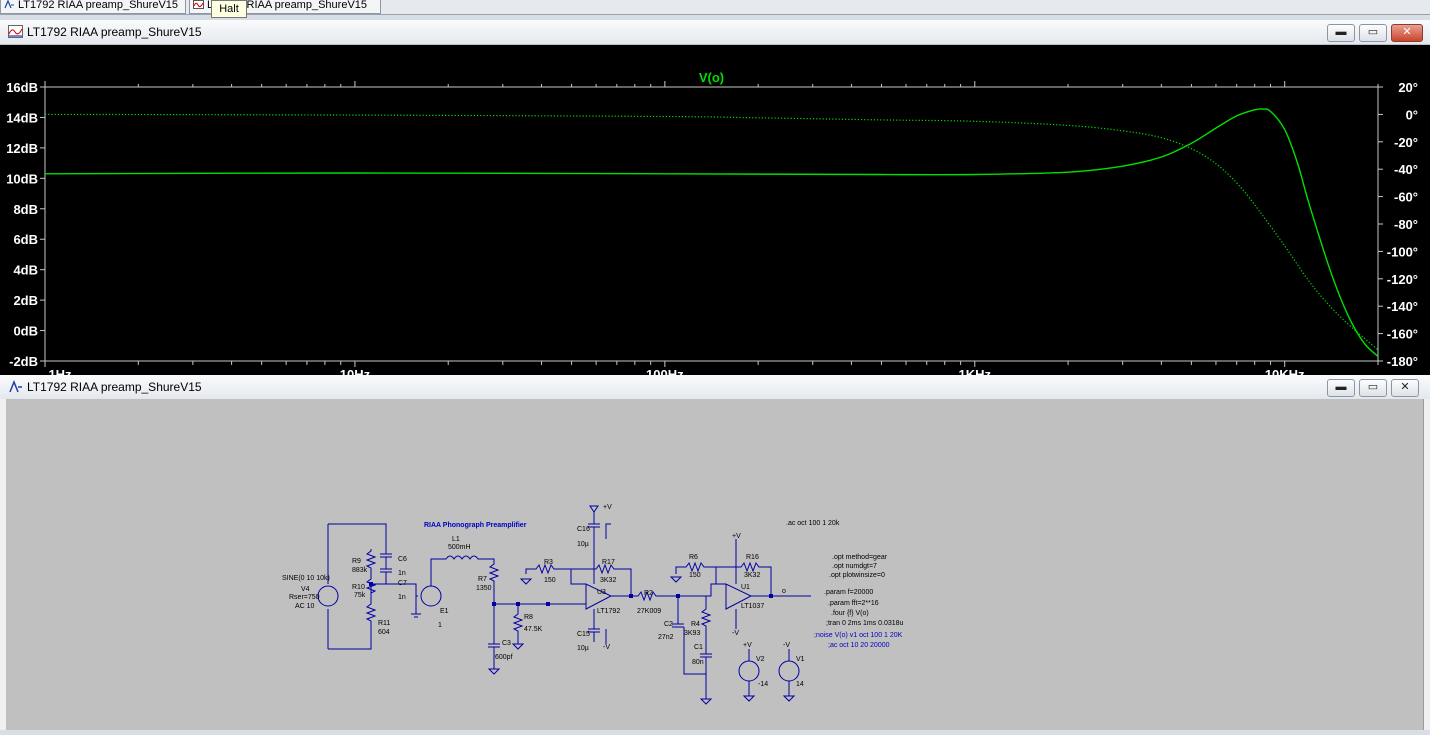  I want to click on y-tick-label: -2dB, so click(23, 361).